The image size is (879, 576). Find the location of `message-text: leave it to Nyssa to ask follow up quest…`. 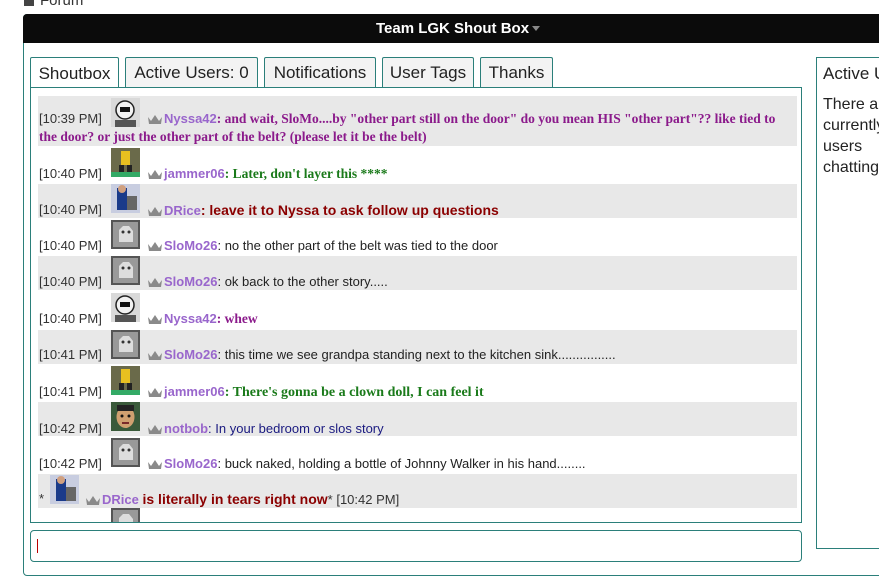

message-text: leave it to Nyssa to ask follow up quest… is located at coordinates (354, 210).